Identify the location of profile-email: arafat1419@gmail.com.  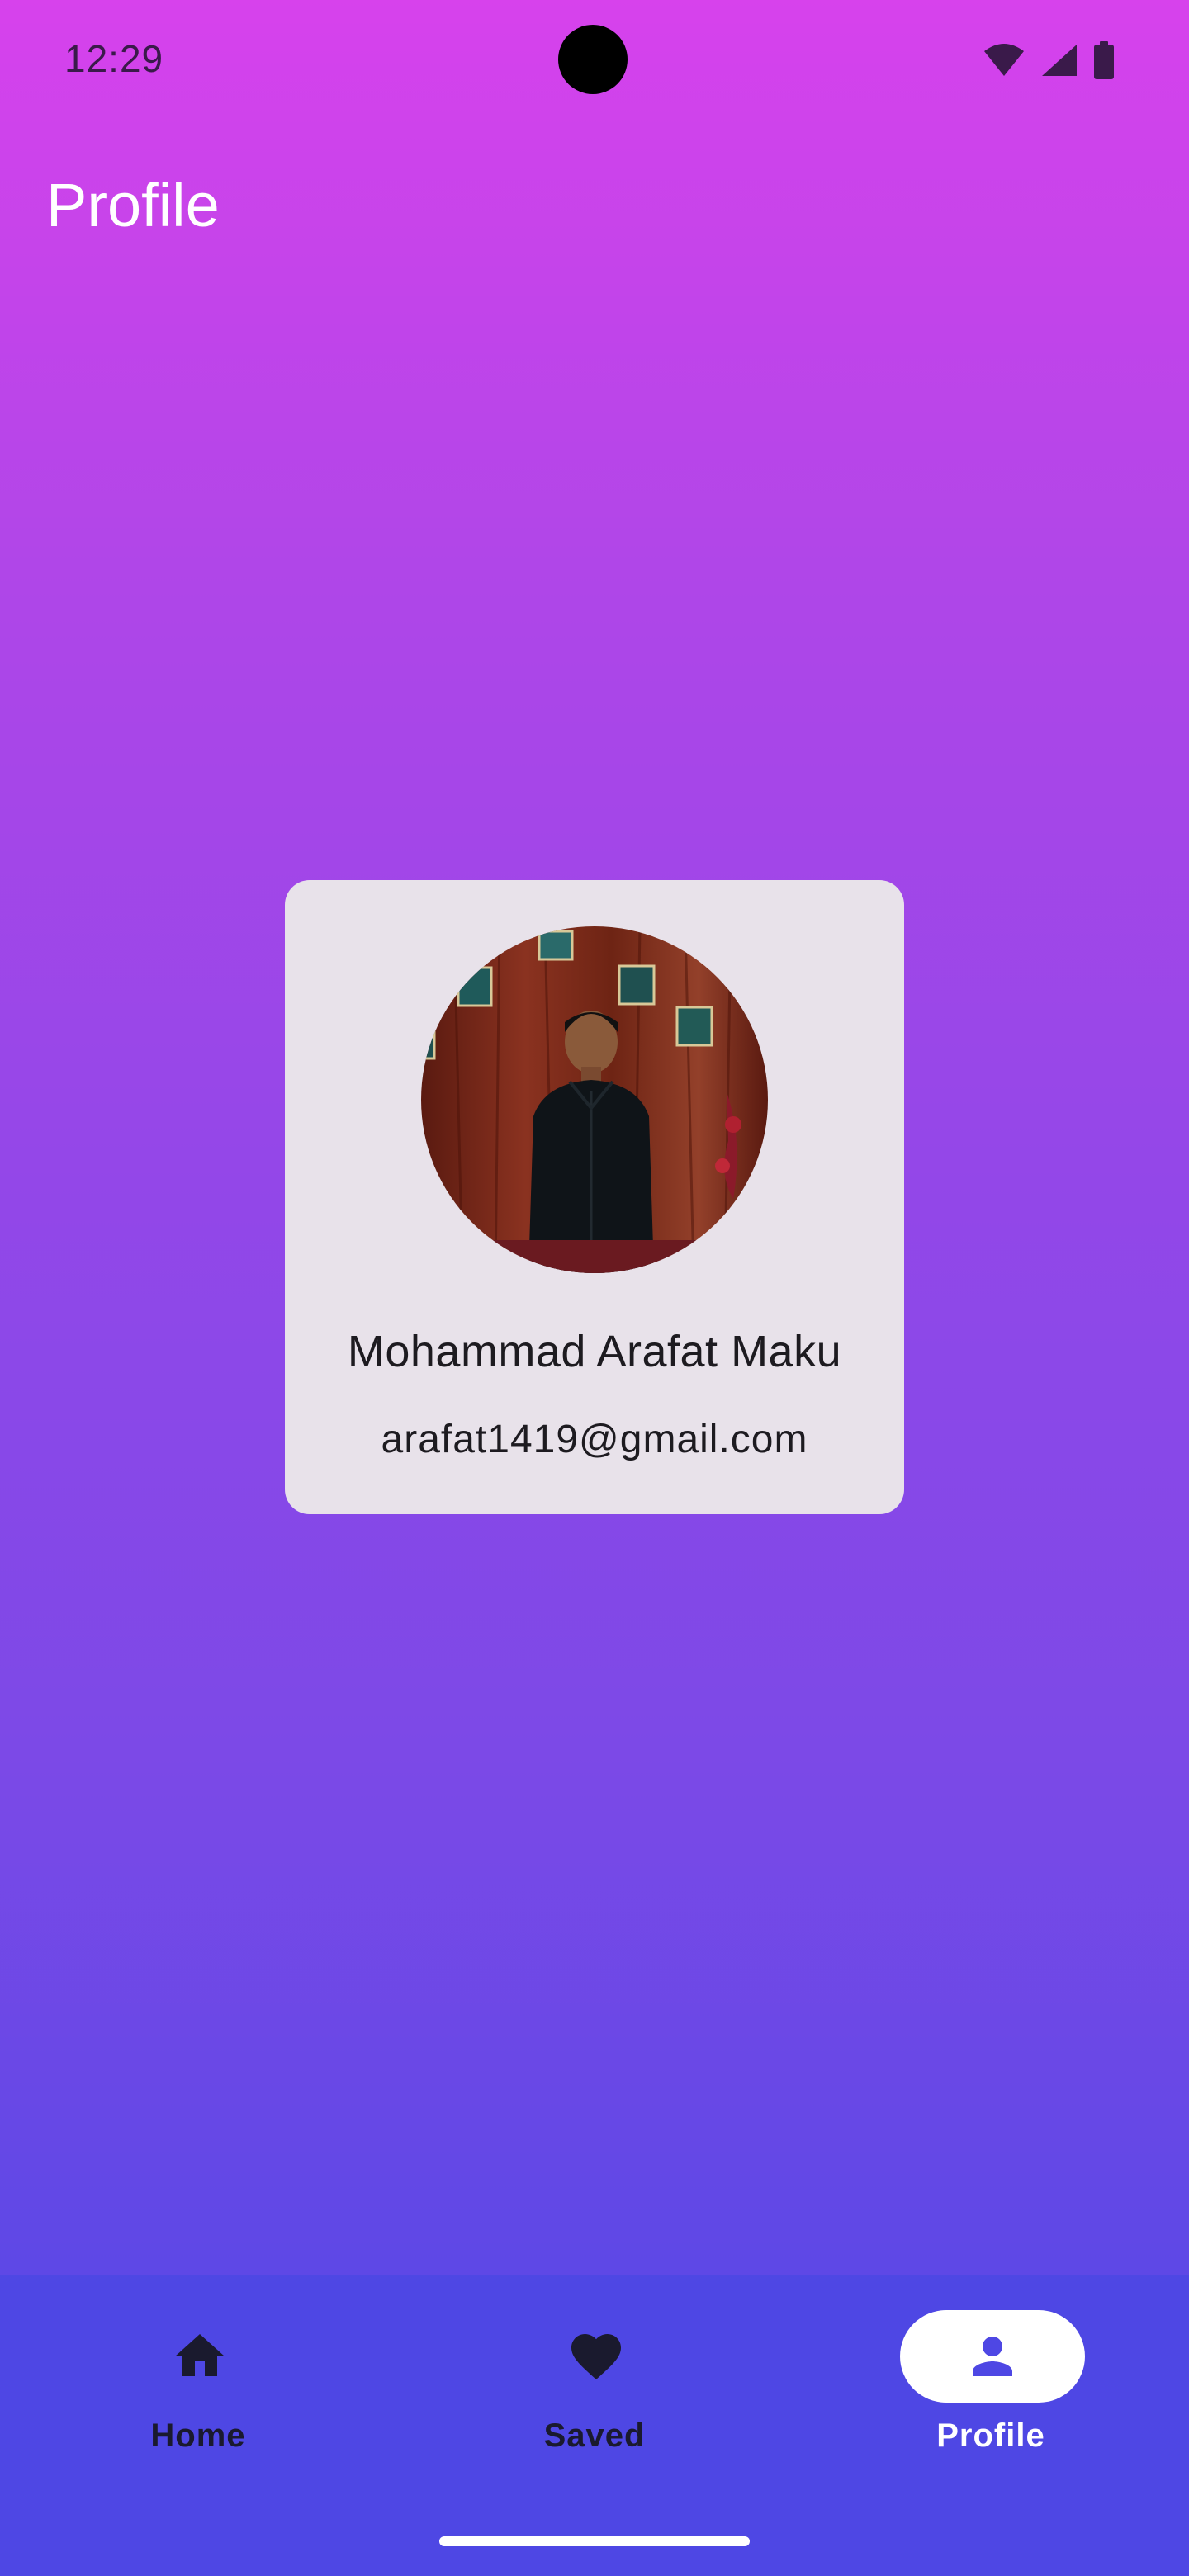
(594, 1439).